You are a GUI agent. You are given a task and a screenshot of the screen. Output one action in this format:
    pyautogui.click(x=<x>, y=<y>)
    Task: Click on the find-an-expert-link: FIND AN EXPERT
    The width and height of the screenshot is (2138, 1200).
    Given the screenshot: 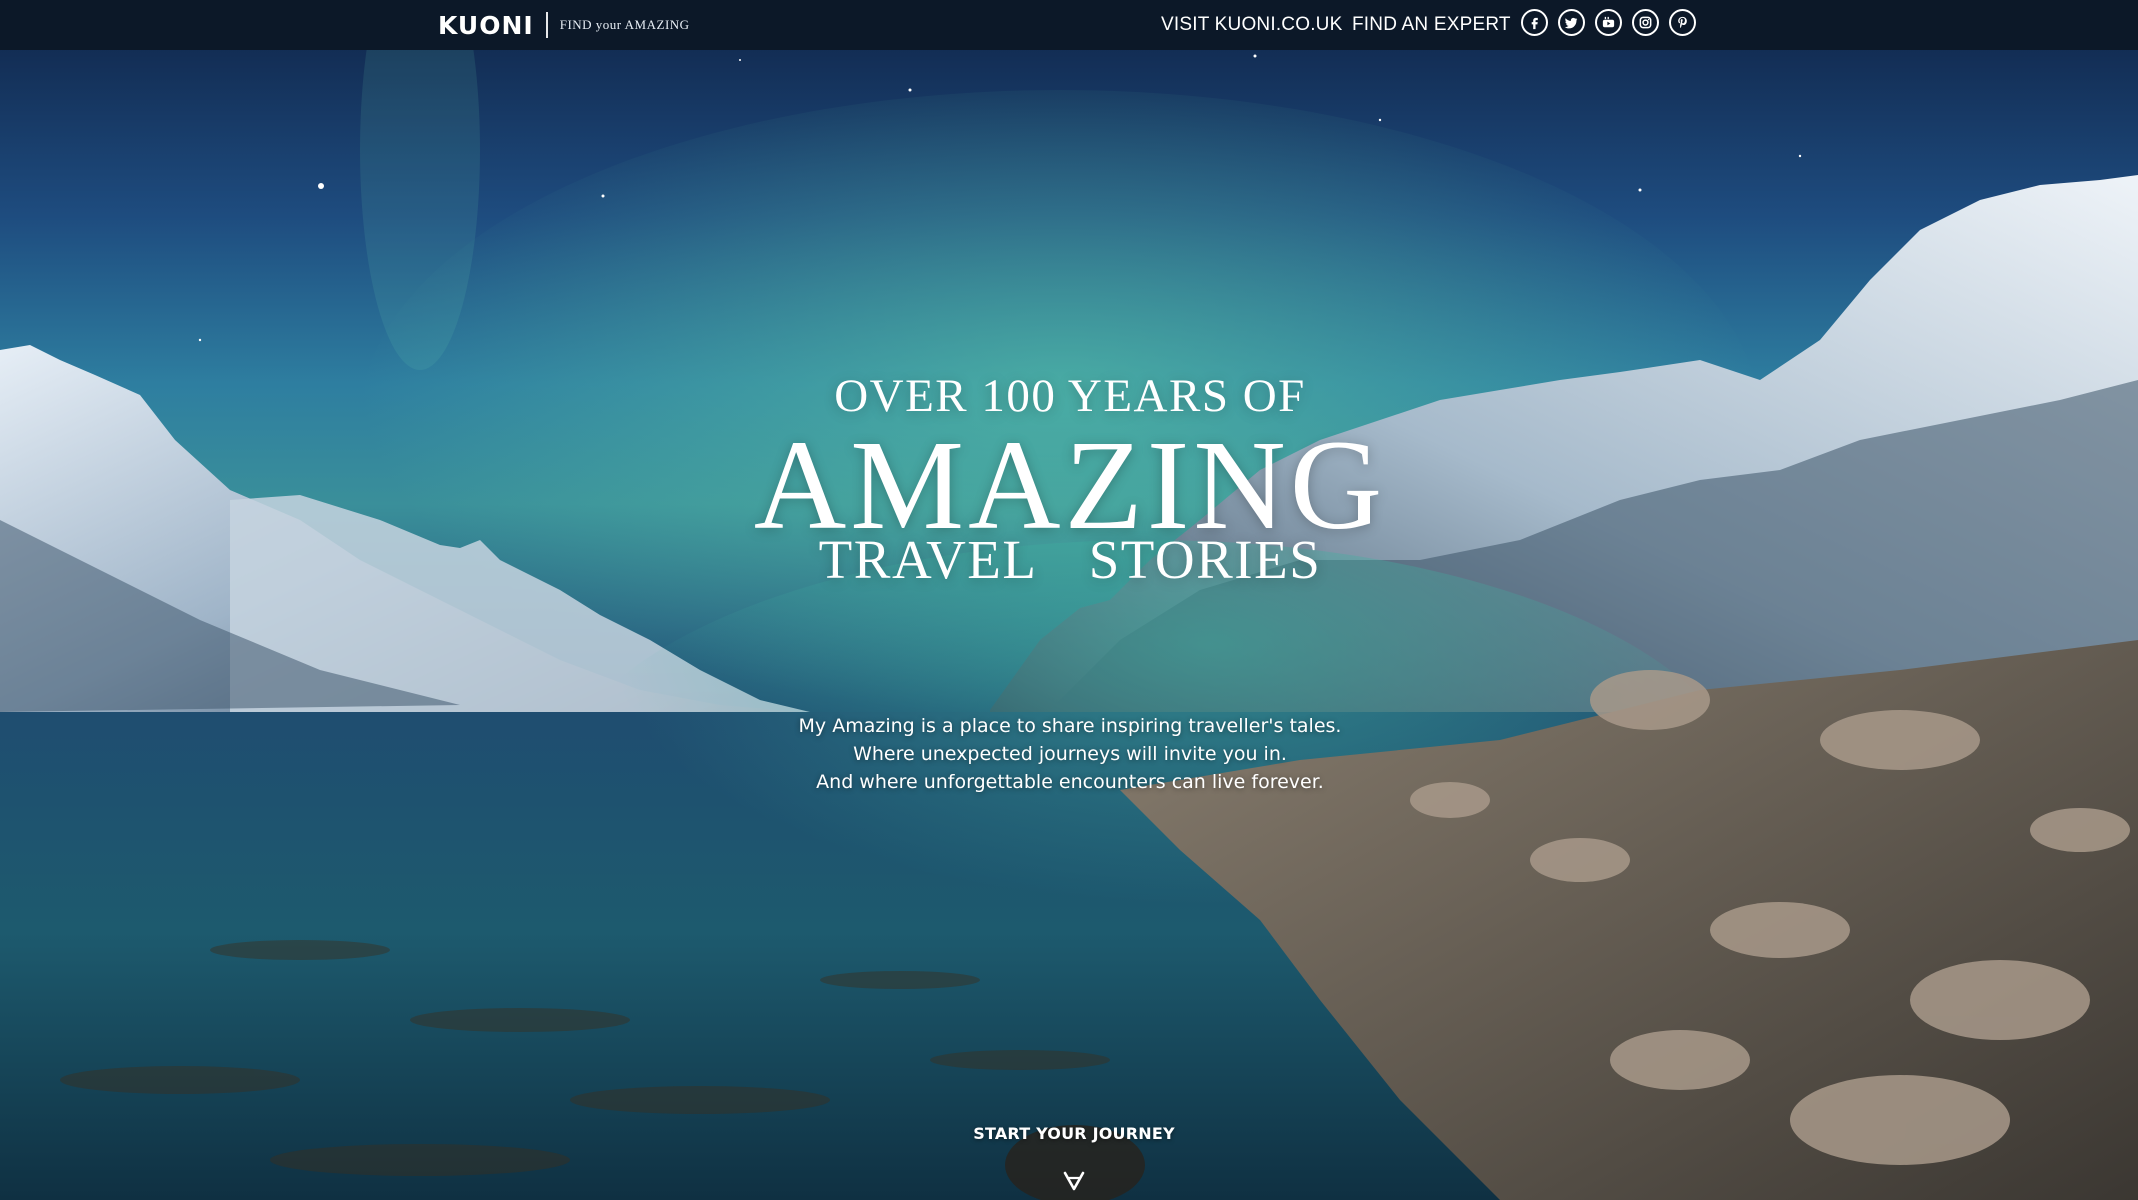 What is the action you would take?
    pyautogui.click(x=1431, y=25)
    